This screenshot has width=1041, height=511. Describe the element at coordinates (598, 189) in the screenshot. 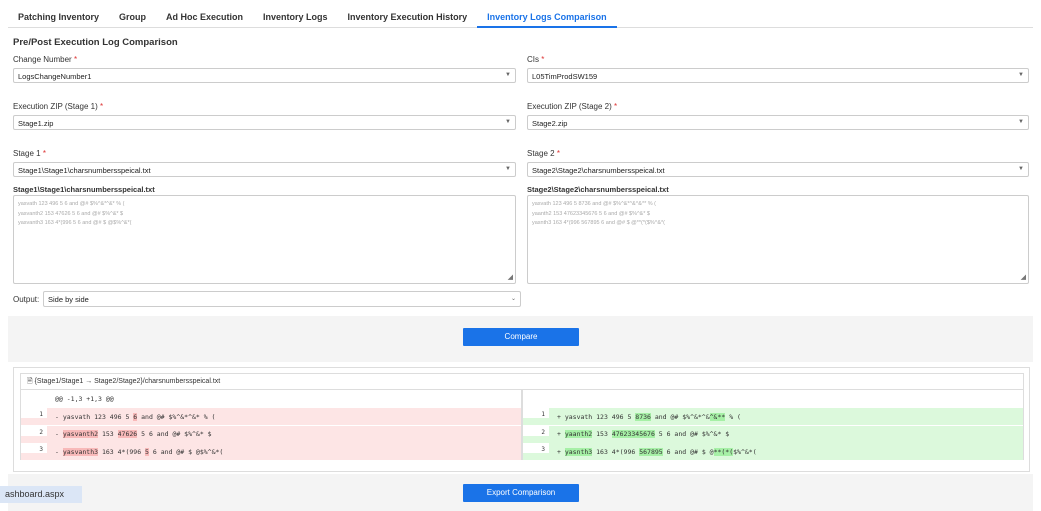

I see `stage2-file-title: Stage2\Stage2\charsnumbersspeical.txt` at that location.